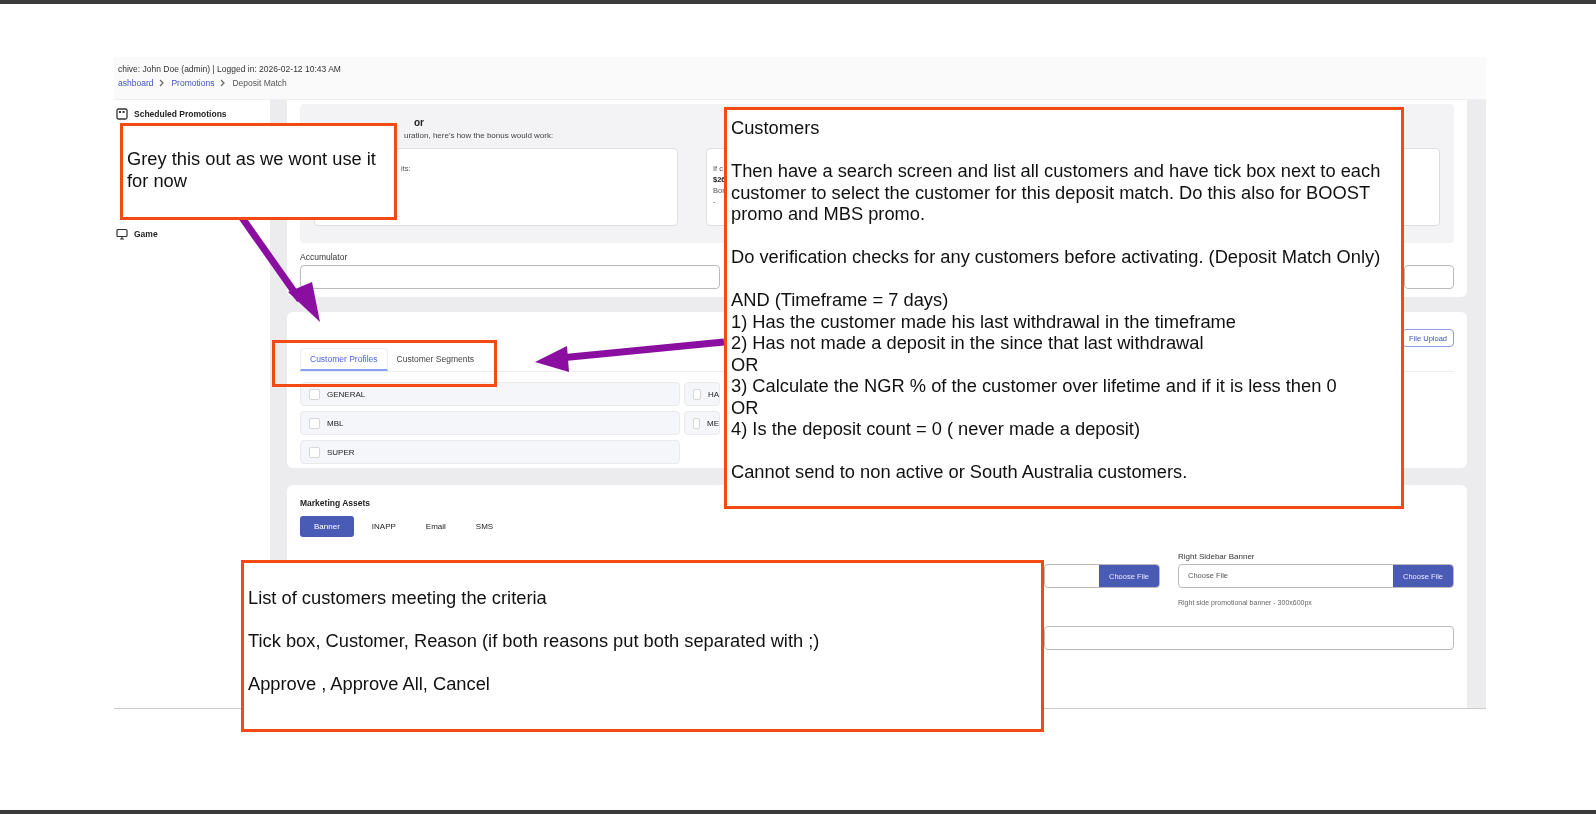 The image size is (1596, 814). What do you see at coordinates (252, 169) in the screenshot?
I see `annotation-text: Grey this out as we wont use it for now` at bounding box center [252, 169].